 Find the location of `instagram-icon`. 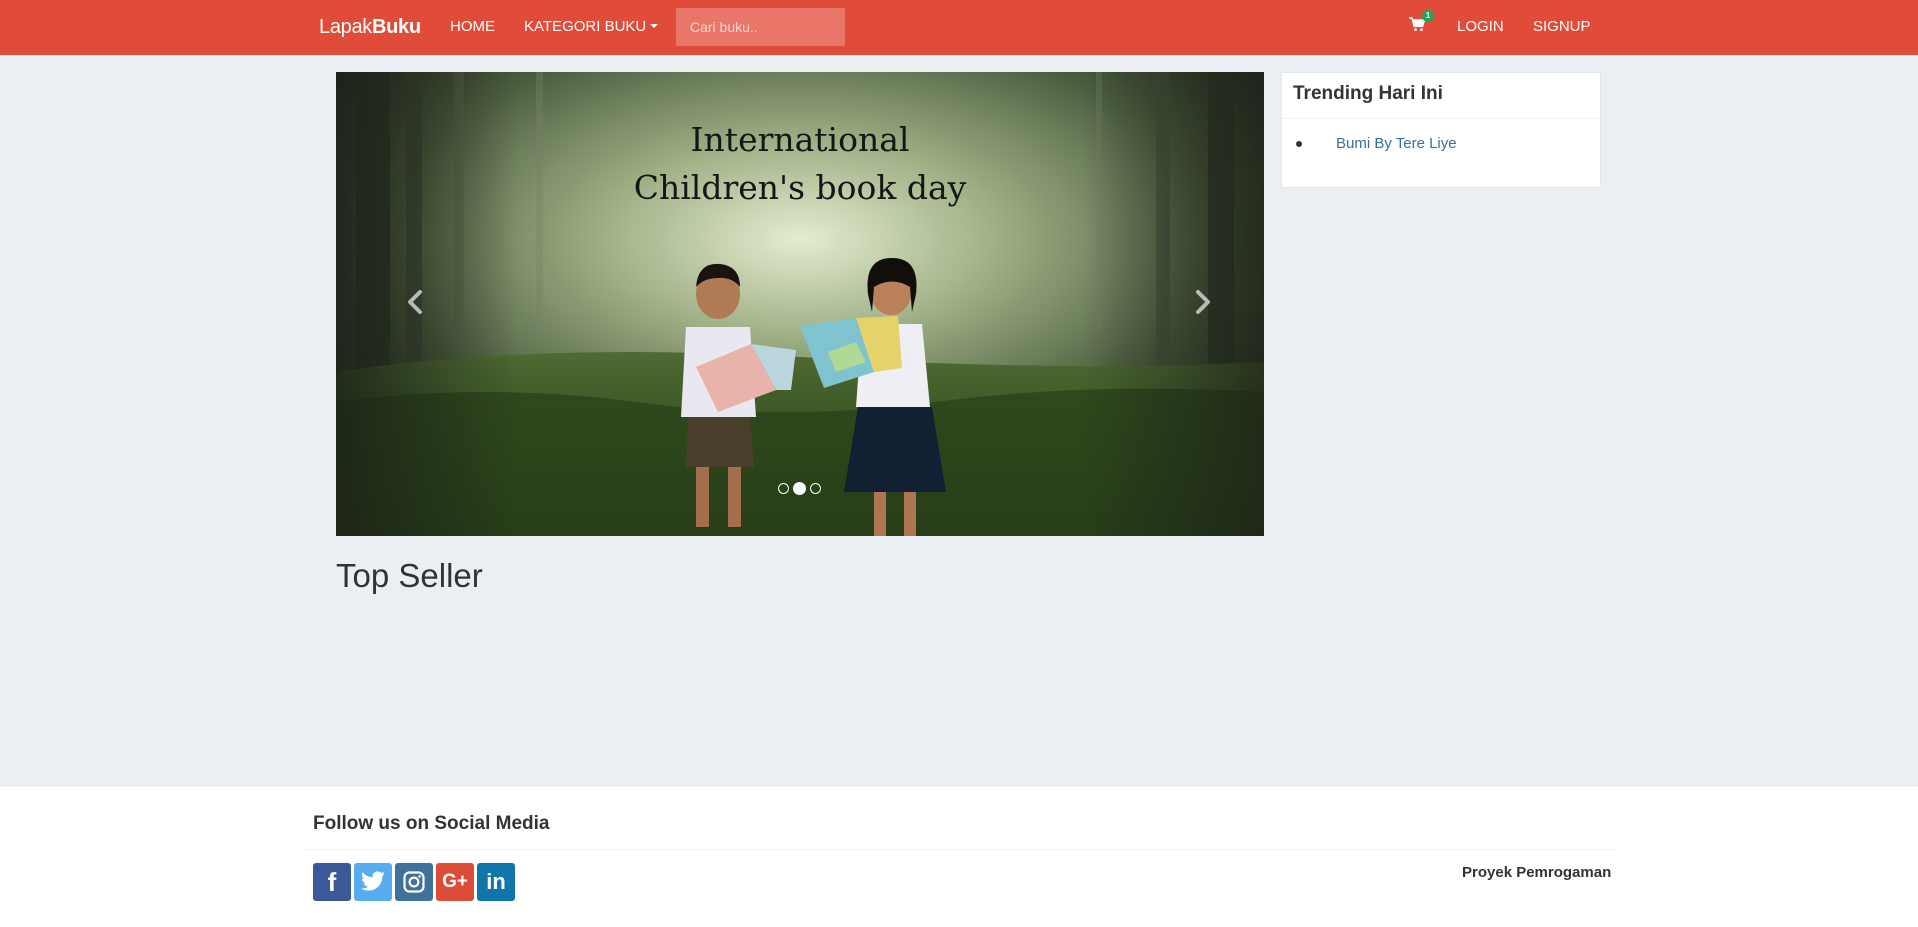

instagram-icon is located at coordinates (414, 882).